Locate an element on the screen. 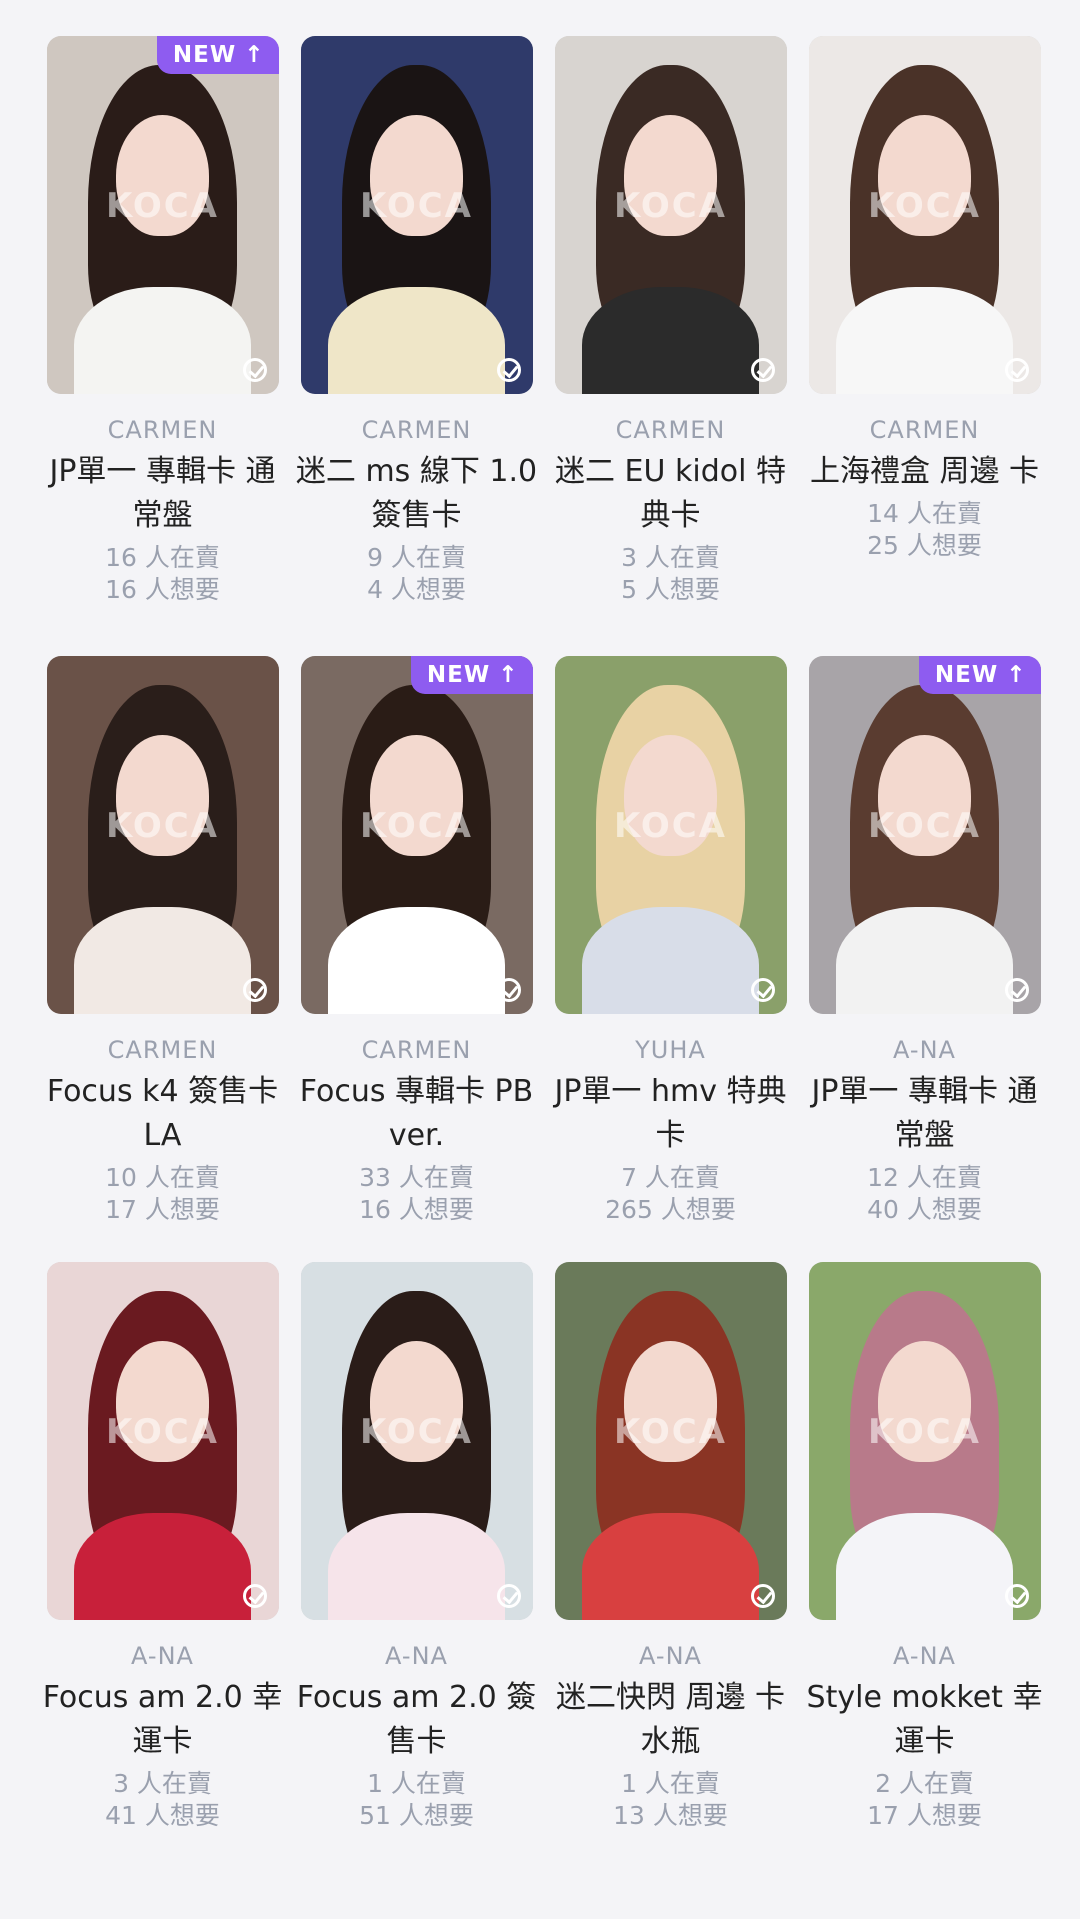 Image resolution: width=1080 pixels, height=1919 pixels. card-stats: 9 人在賣 4 人想要 is located at coordinates (416, 574).